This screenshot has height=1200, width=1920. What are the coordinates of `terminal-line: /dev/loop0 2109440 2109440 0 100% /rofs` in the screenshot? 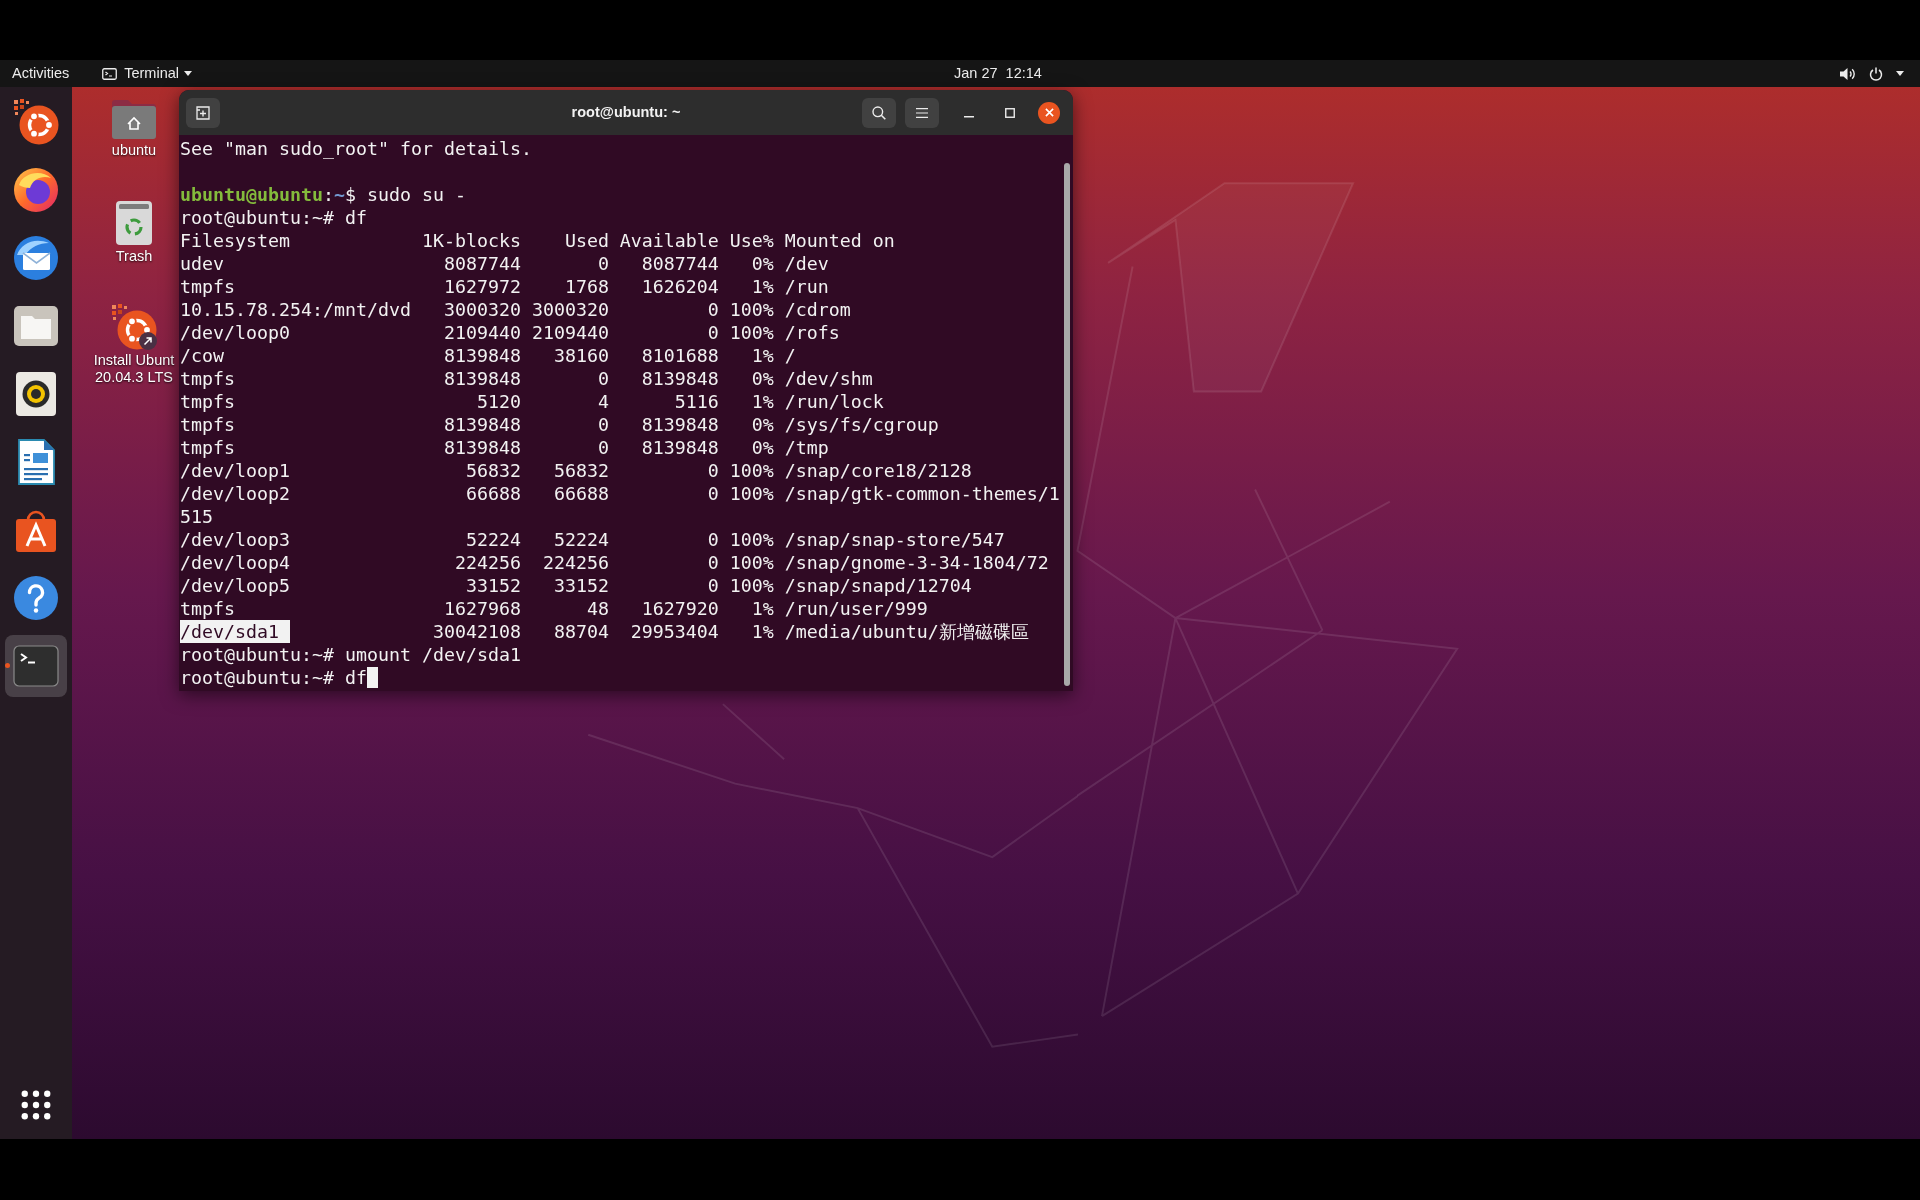 It's located at (510, 332).